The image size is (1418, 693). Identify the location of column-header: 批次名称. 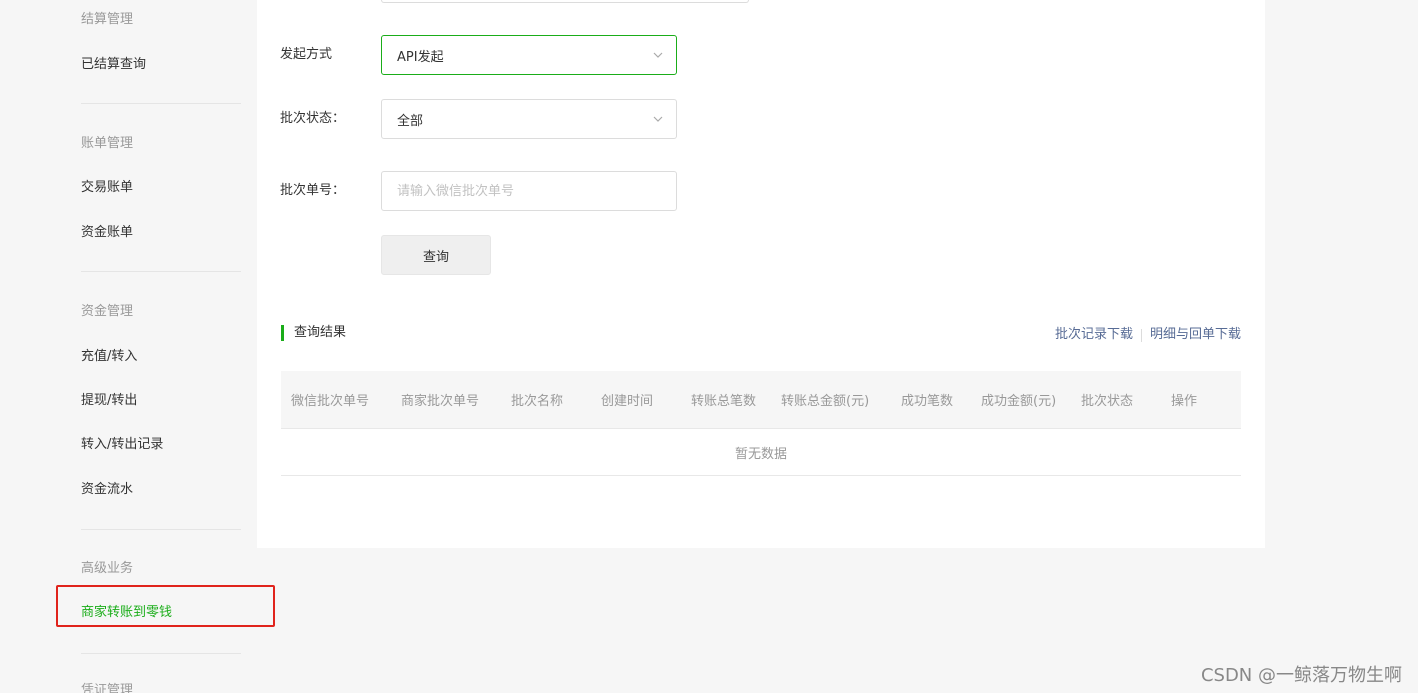
(537, 401).